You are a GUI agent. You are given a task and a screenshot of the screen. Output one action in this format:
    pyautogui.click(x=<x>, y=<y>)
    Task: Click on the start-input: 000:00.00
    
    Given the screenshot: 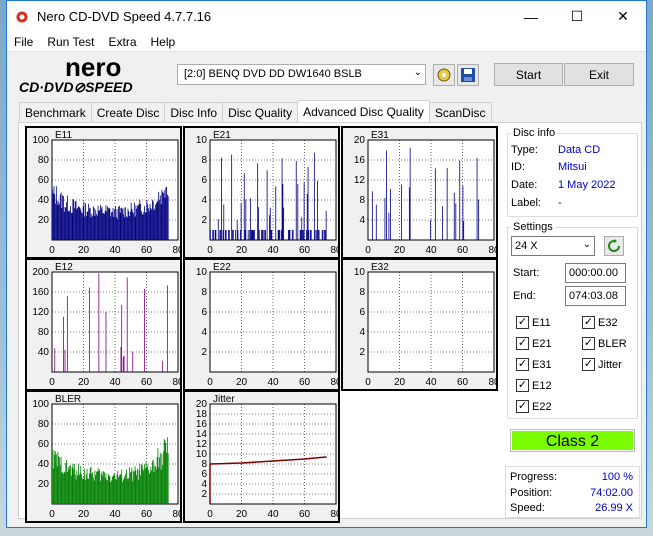 What is the action you would take?
    pyautogui.click(x=595, y=273)
    